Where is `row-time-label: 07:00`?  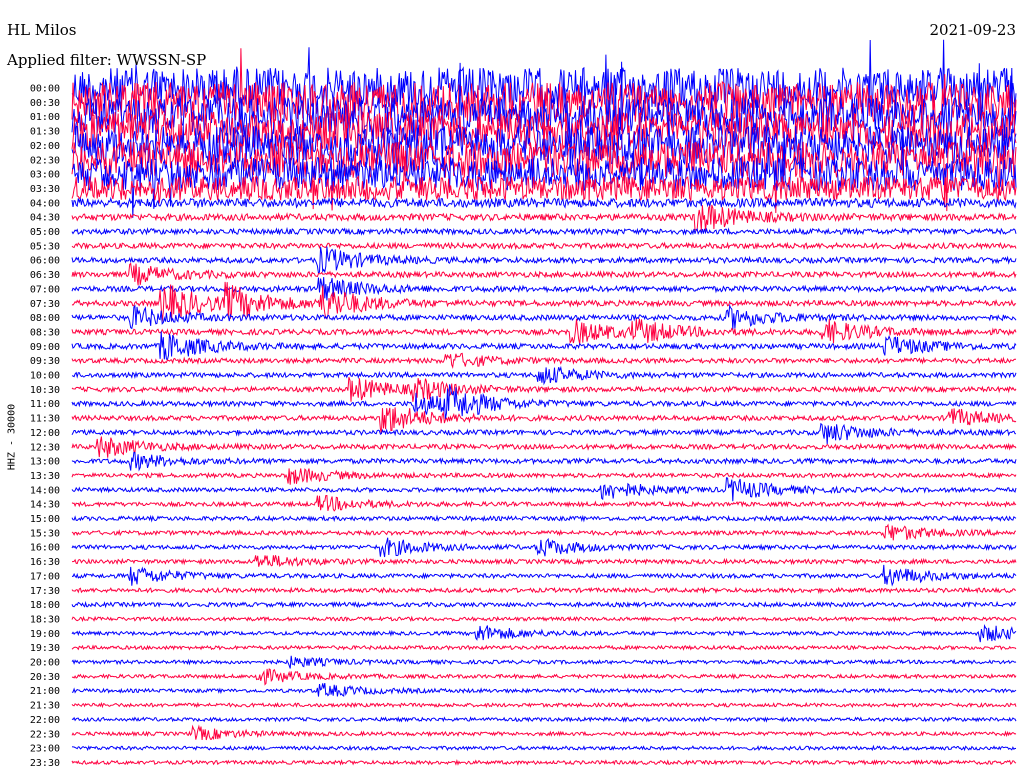 row-time-label: 07:00 is located at coordinates (45, 289).